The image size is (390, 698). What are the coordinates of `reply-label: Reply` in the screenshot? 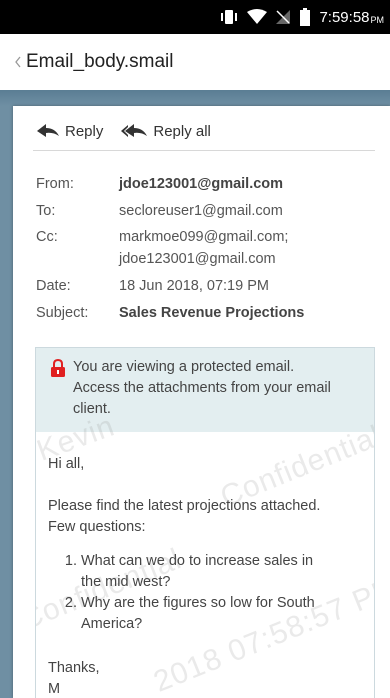 It's located at (84, 131).